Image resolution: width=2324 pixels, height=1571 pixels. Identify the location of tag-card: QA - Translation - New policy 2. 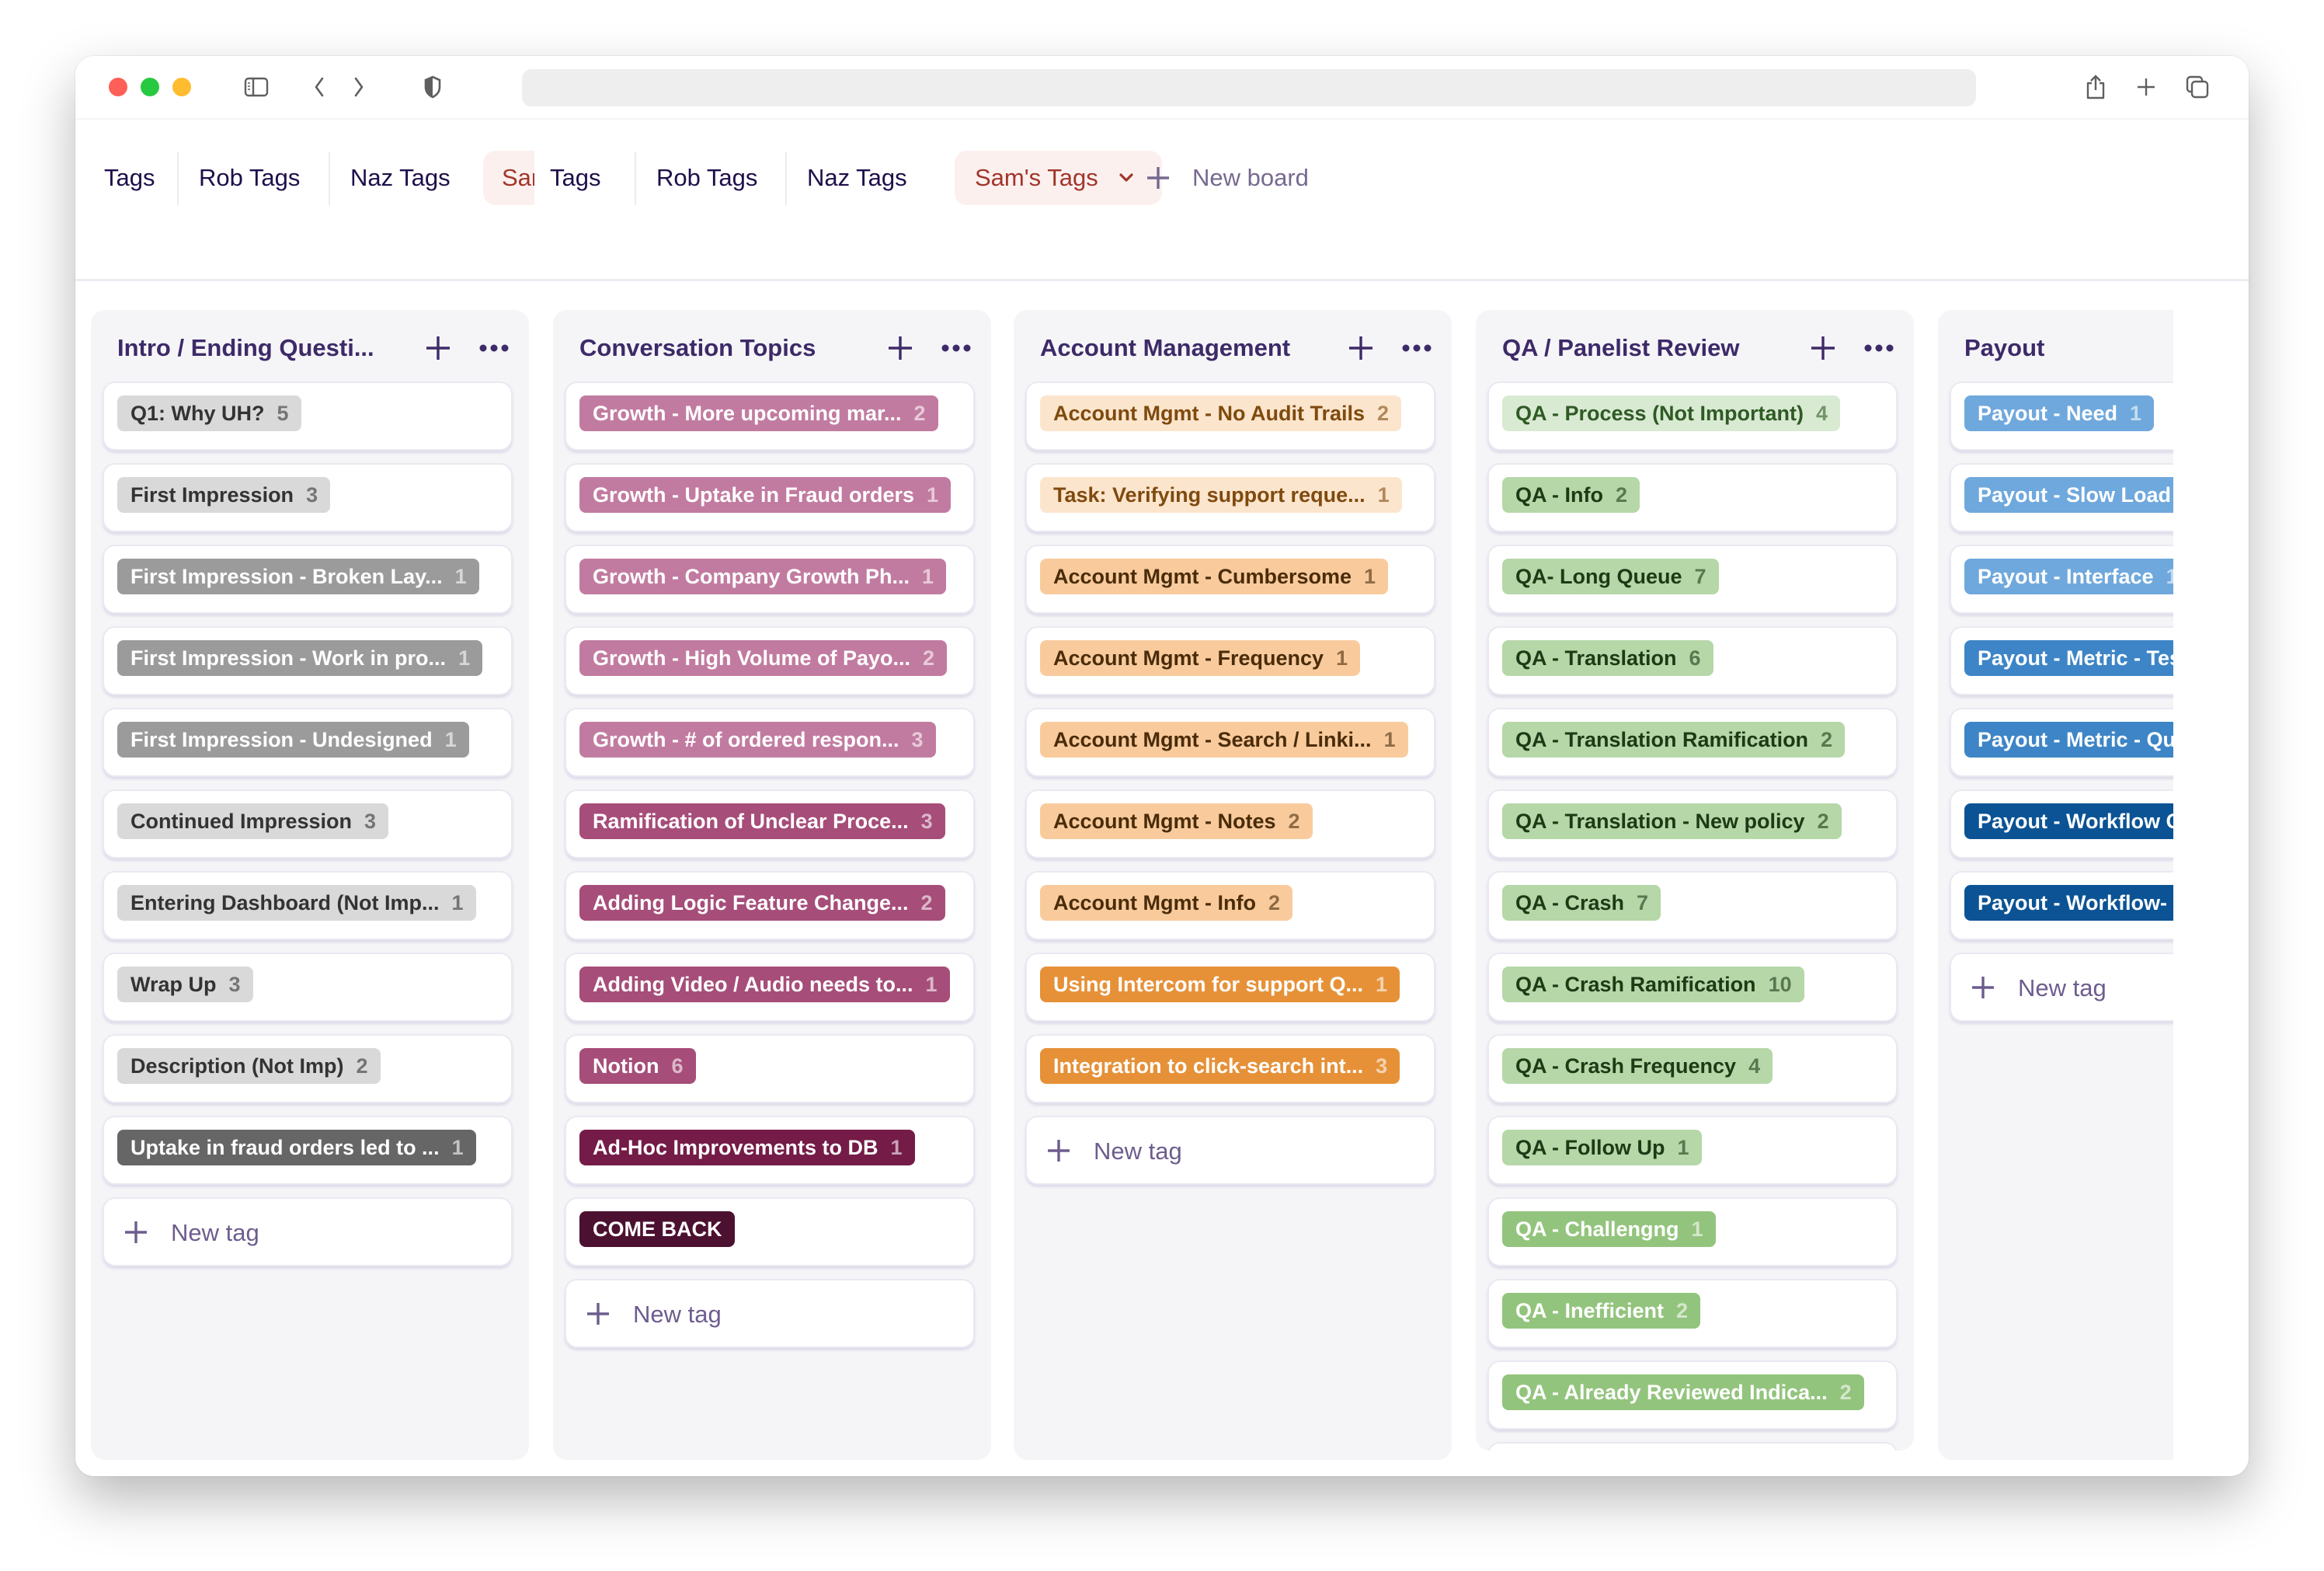
(1692, 824).